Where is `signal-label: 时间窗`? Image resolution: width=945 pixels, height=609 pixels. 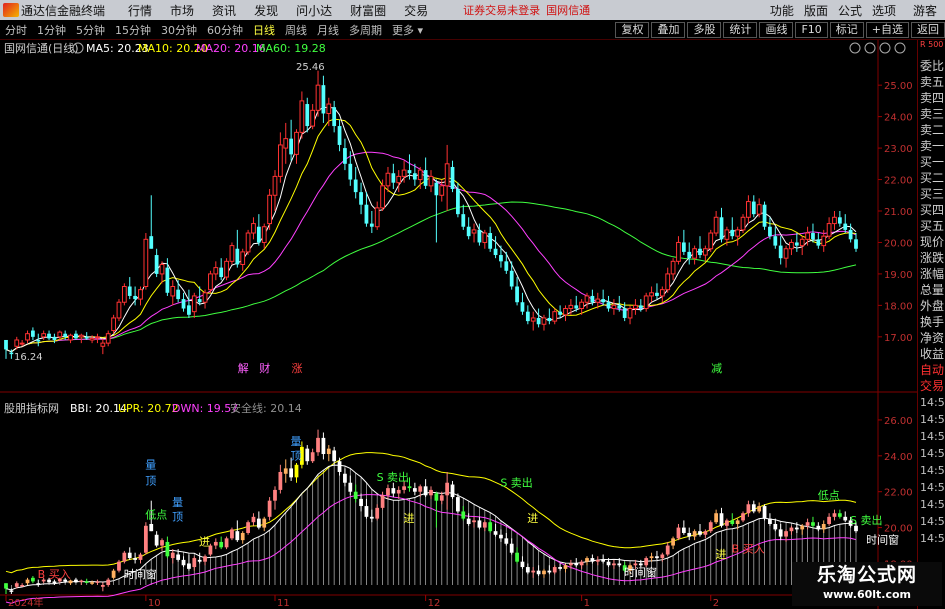
signal-label: 时间窗 is located at coordinates (882, 540).